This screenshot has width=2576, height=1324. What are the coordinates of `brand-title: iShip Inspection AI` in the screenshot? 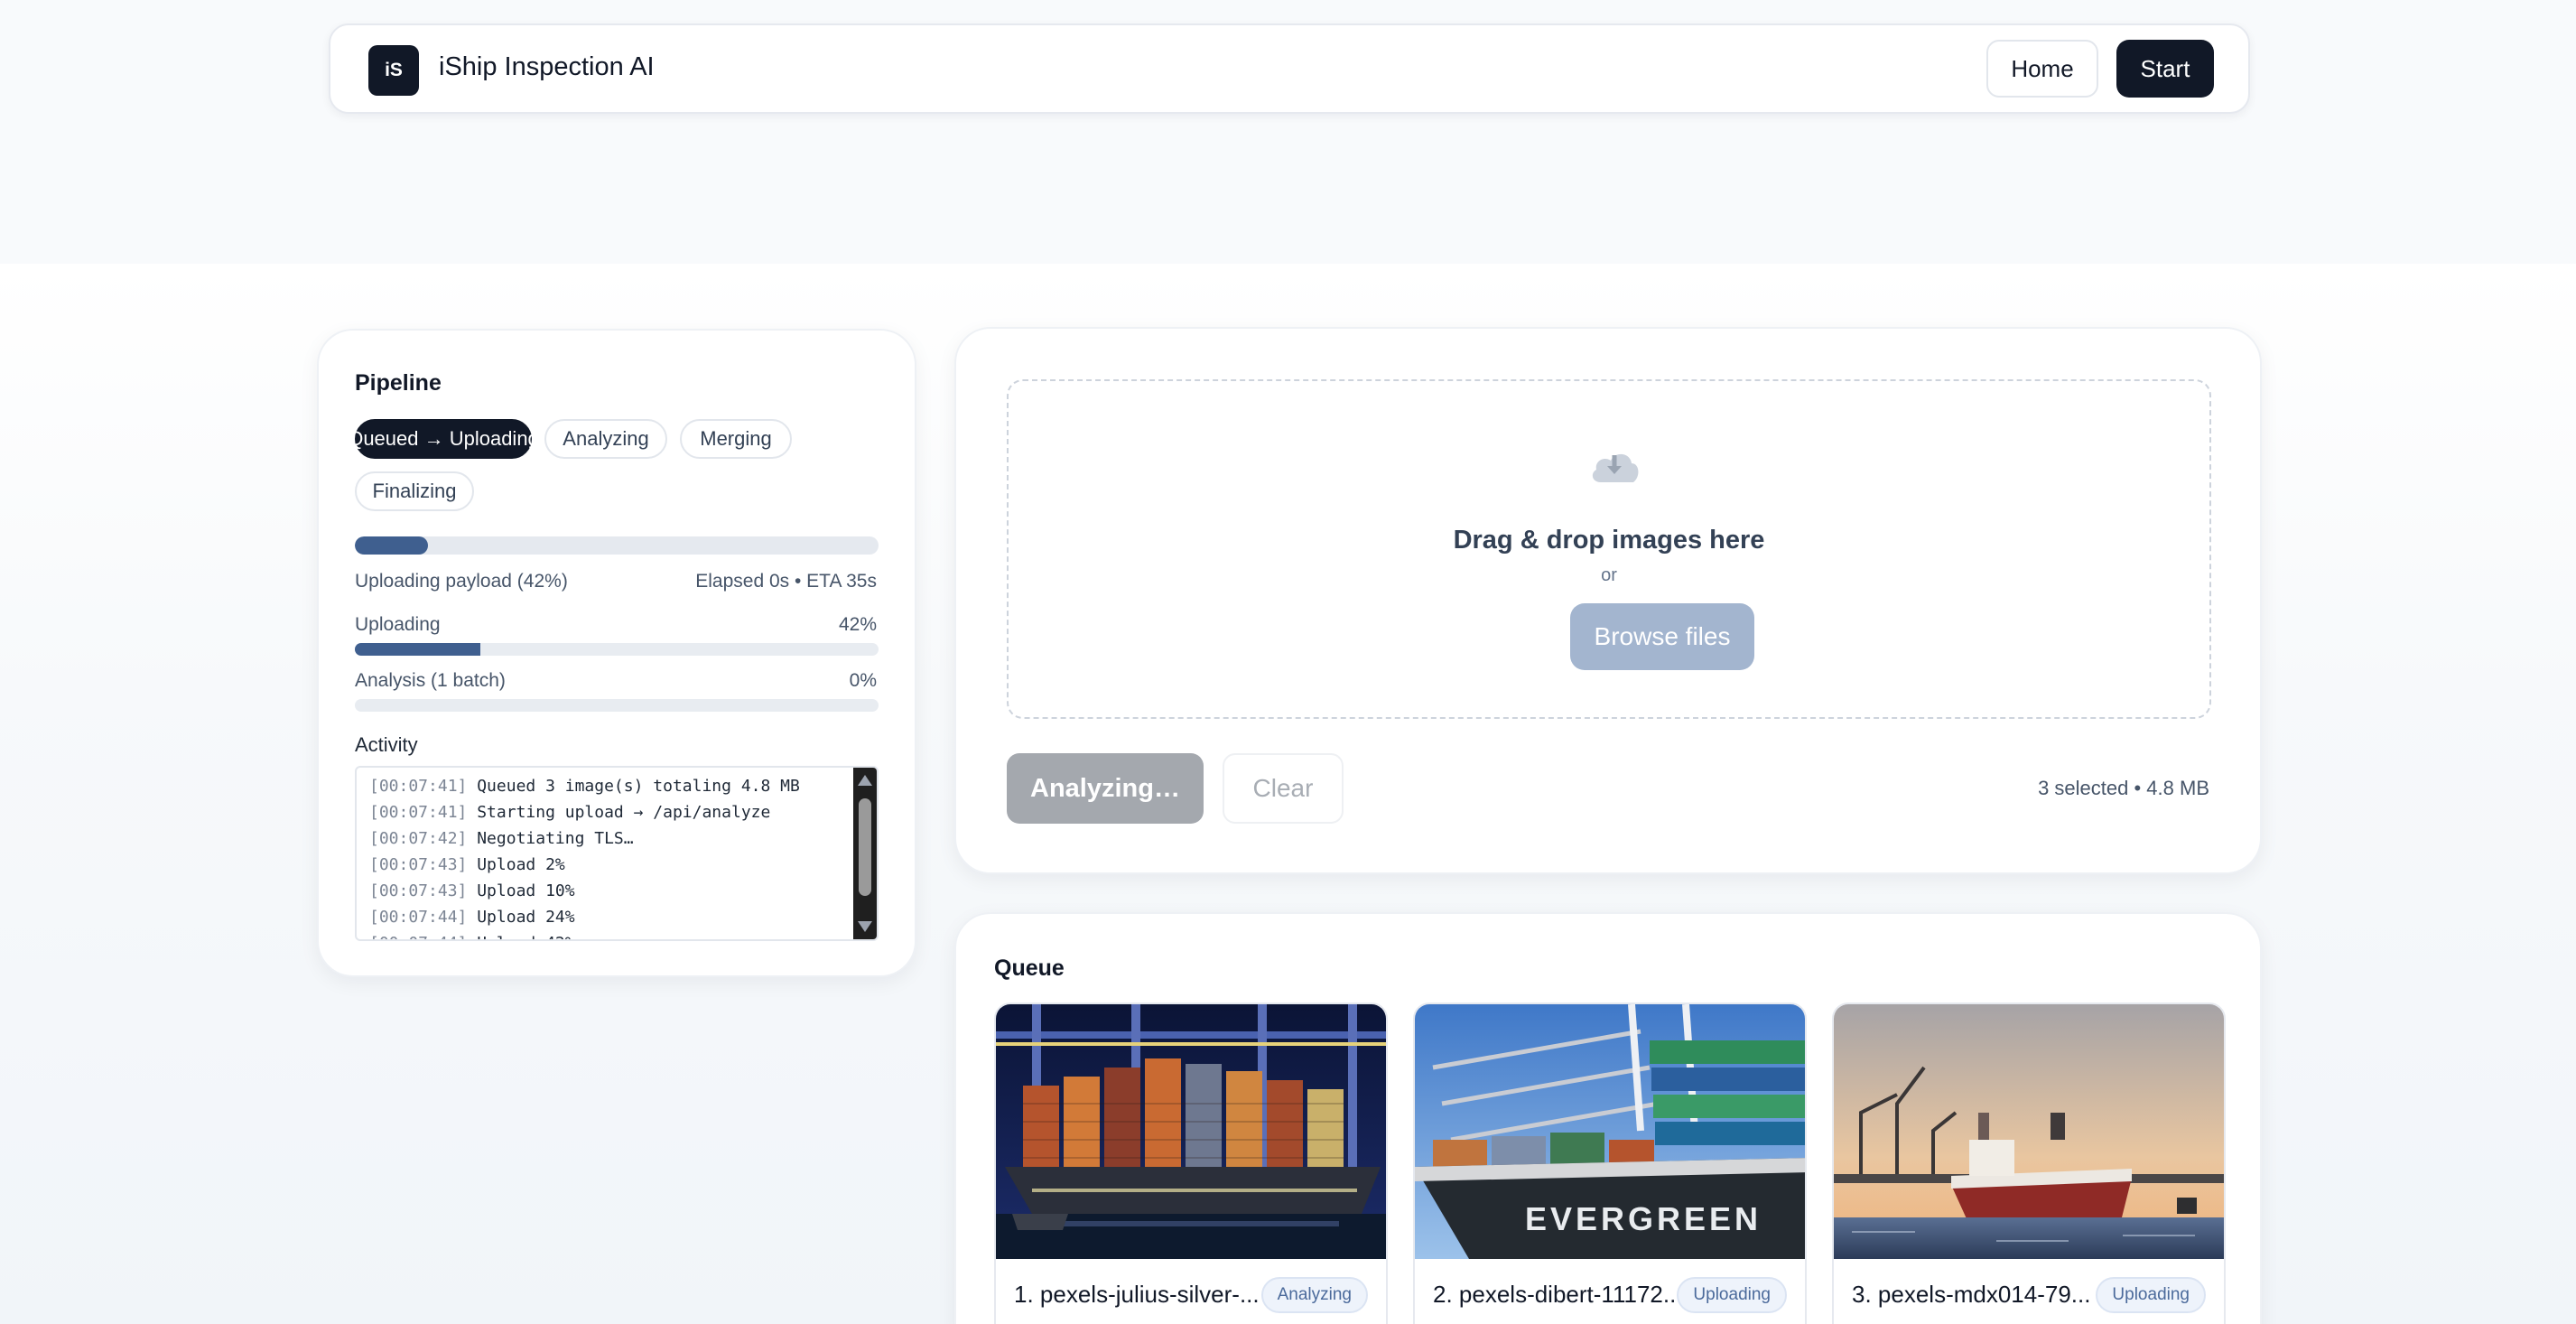 It's located at (547, 67).